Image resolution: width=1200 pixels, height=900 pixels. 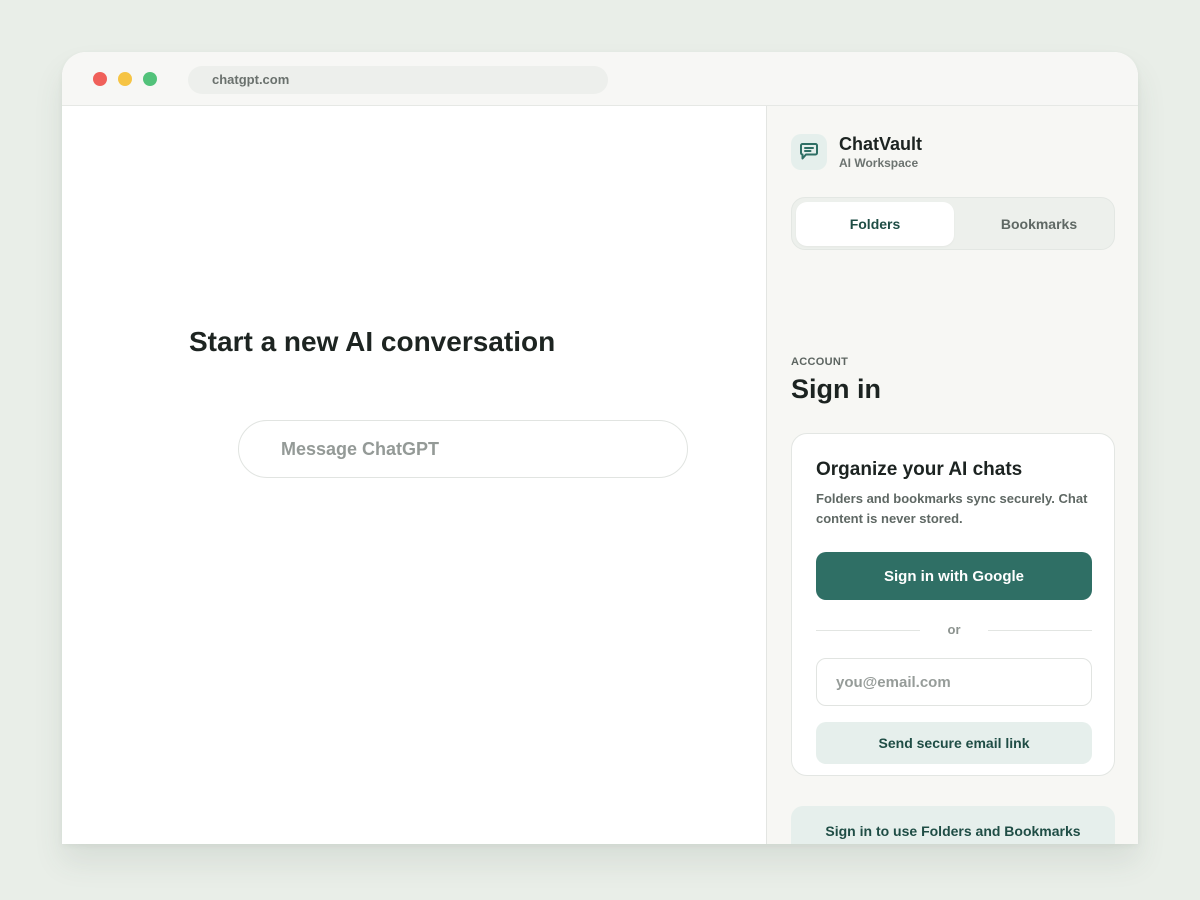 What do you see at coordinates (125, 79) in the screenshot?
I see `minimize-window-button` at bounding box center [125, 79].